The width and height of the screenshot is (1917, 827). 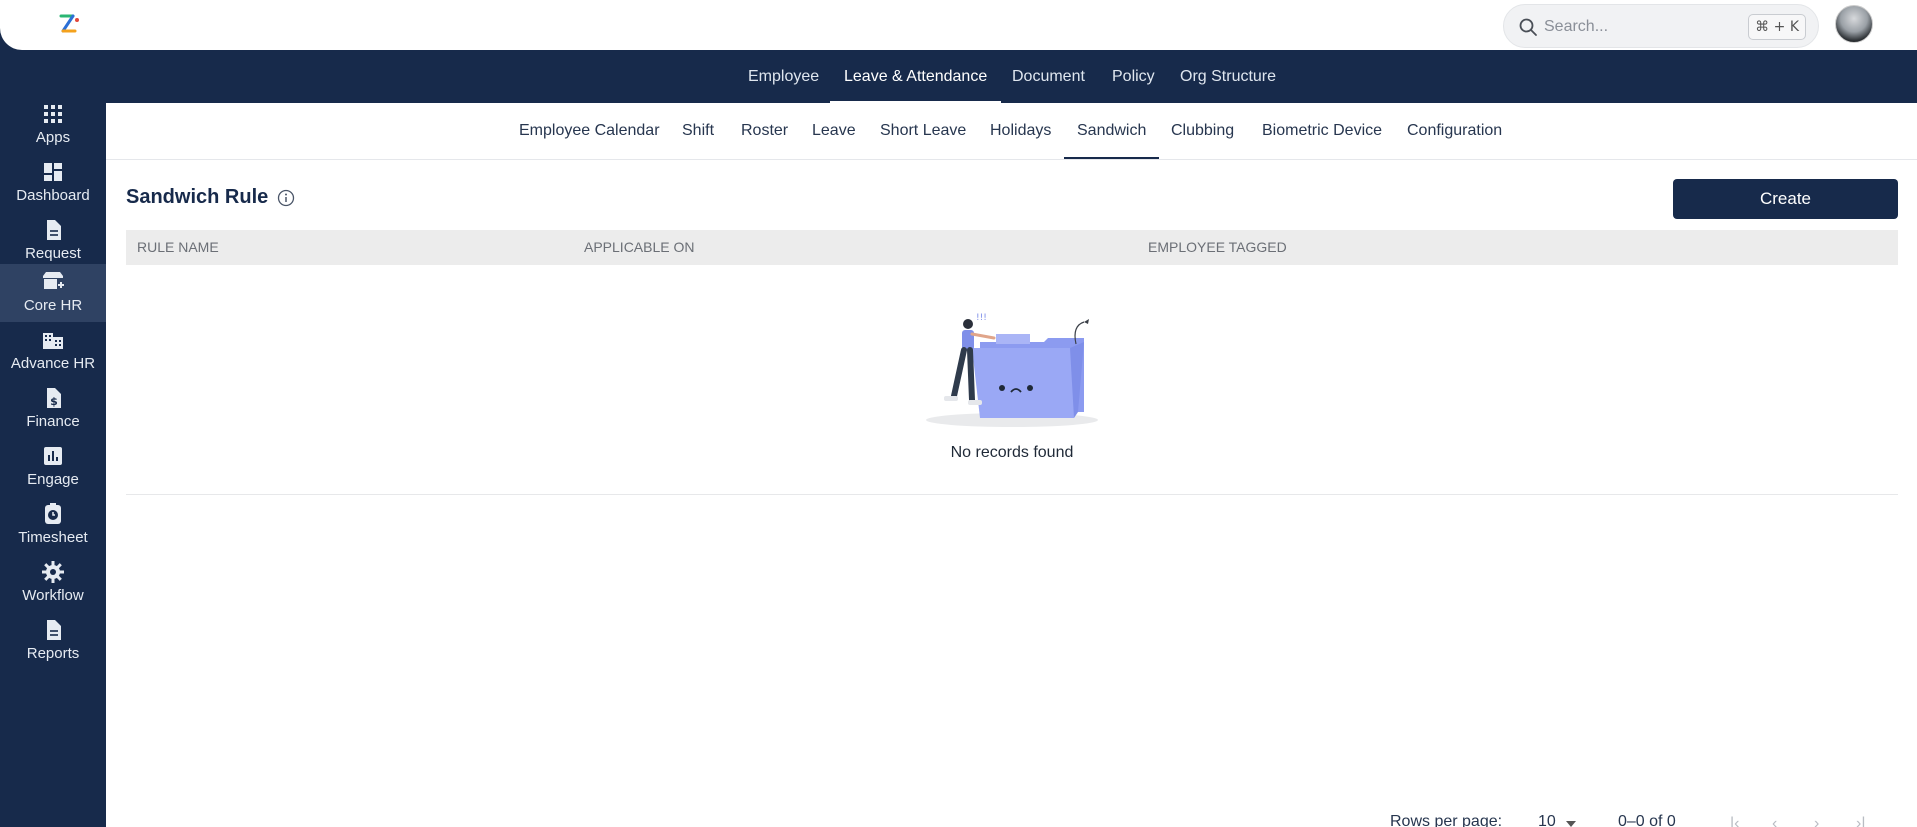 I want to click on sidebar-item-label: Advance HR, so click(x=53, y=363).